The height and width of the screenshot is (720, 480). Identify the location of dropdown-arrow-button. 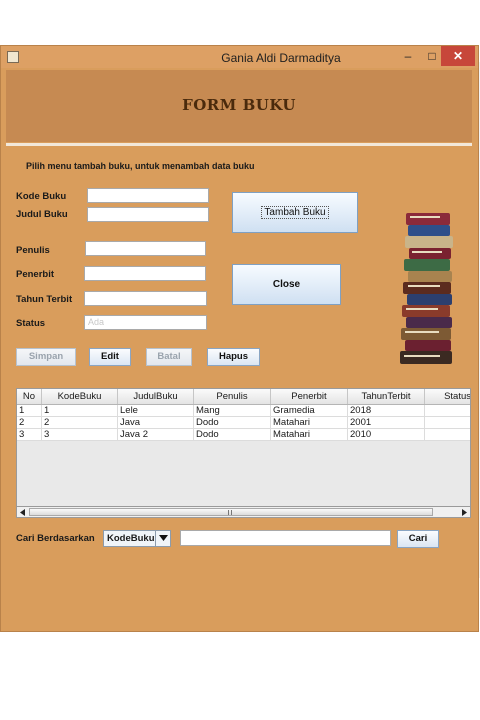
(162, 538).